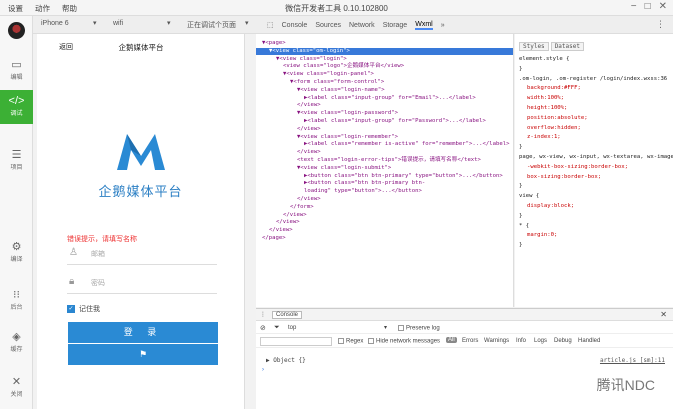 This screenshot has height=409, width=673. Describe the element at coordinates (563, 341) in the screenshot. I see `level-debug: Debug` at that location.